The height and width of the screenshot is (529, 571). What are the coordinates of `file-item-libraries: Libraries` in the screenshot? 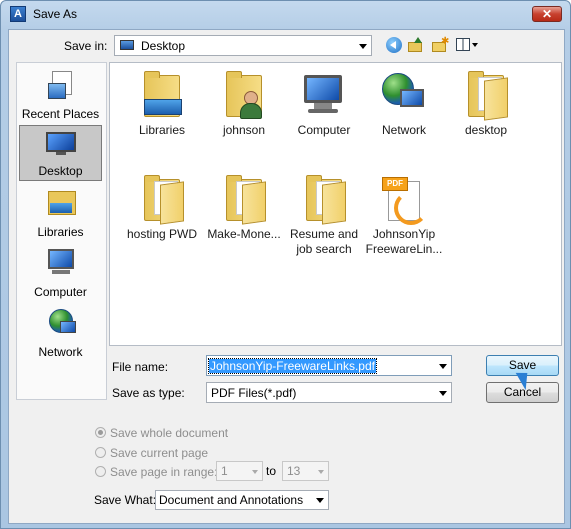 It's located at (162, 113).